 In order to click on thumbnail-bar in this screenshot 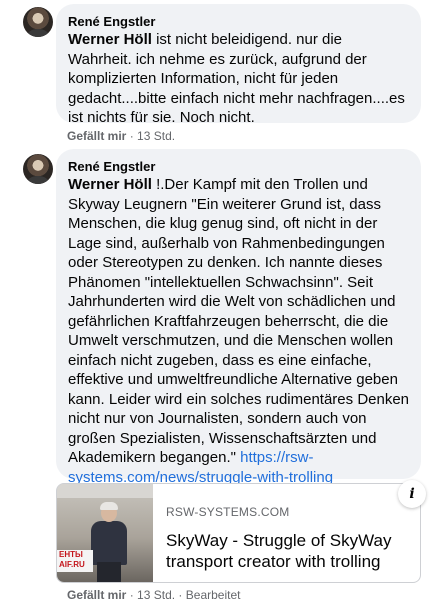, I will do `click(105, 491)`.